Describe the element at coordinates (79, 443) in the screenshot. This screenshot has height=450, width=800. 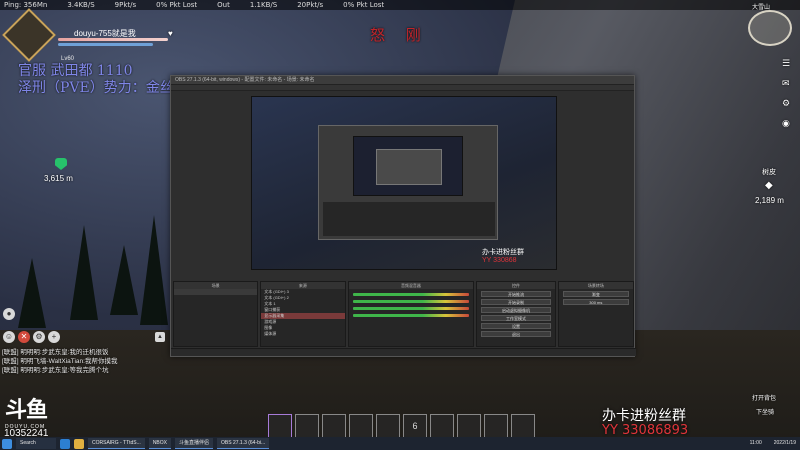
I see `folder-icon` at that location.